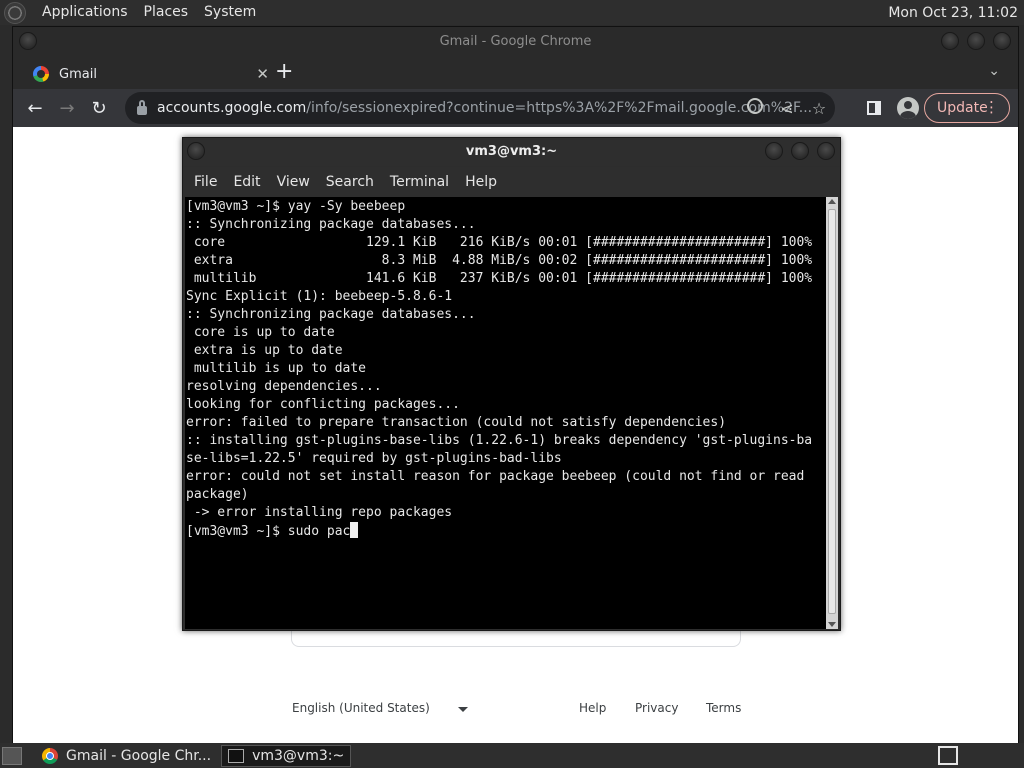 This screenshot has height=768, width=1024. Describe the element at coordinates (481, 182) in the screenshot. I see `menu-help: Help` at that location.